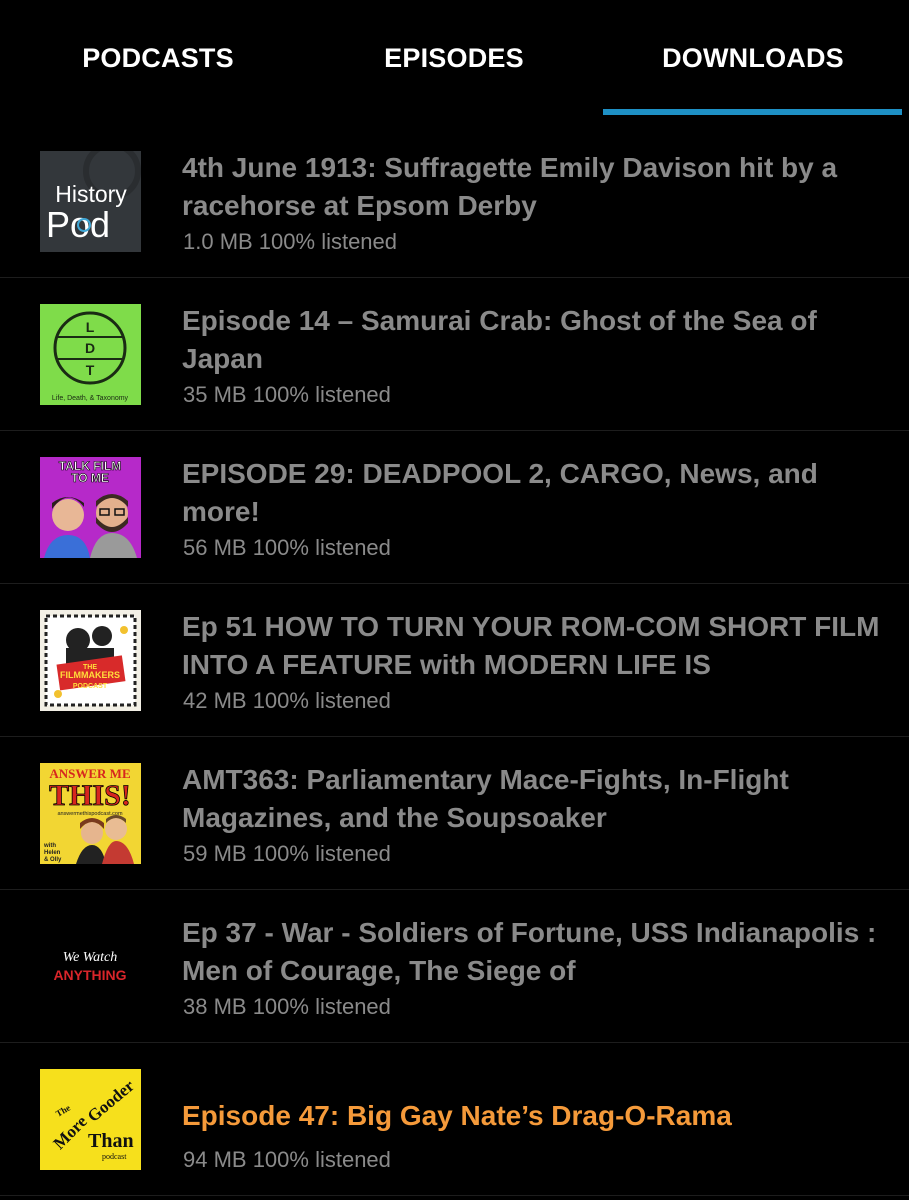 This screenshot has height=1200, width=909. Describe the element at coordinates (52, 853) in the screenshot. I see `svg-text: Helen` at that location.